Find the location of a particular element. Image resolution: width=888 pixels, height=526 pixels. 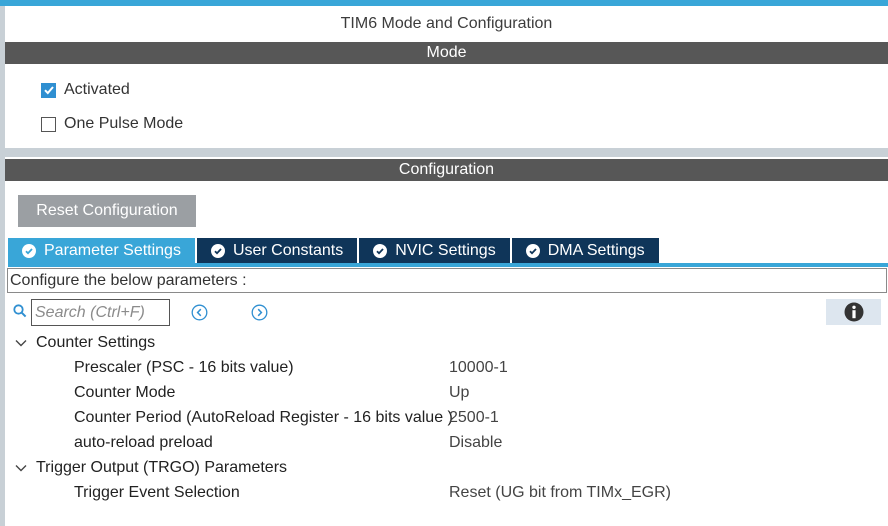

tab-underline is located at coordinates (448, 265).